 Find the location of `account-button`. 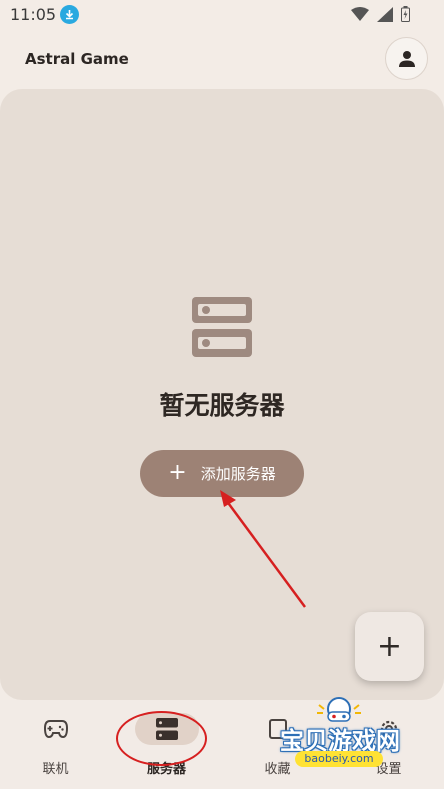

account-button is located at coordinates (406, 58).